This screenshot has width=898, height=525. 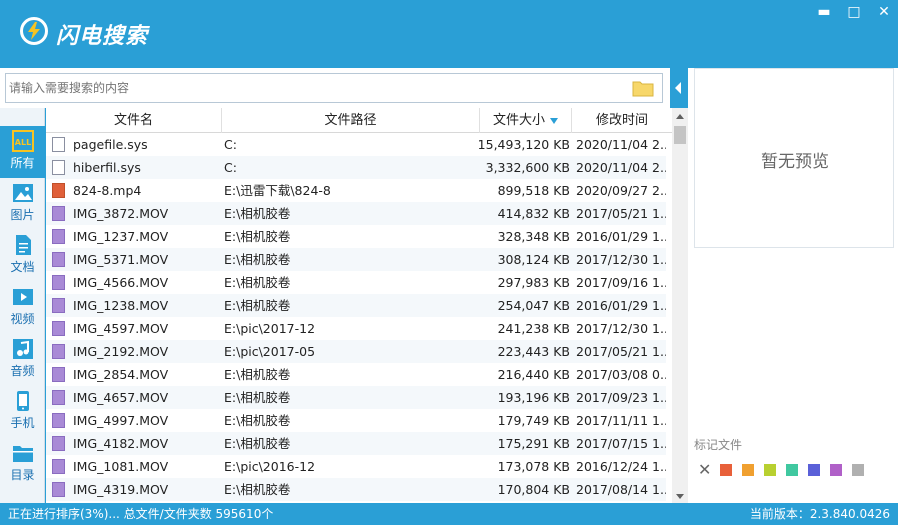 I want to click on close-button: ✕, so click(x=884, y=12).